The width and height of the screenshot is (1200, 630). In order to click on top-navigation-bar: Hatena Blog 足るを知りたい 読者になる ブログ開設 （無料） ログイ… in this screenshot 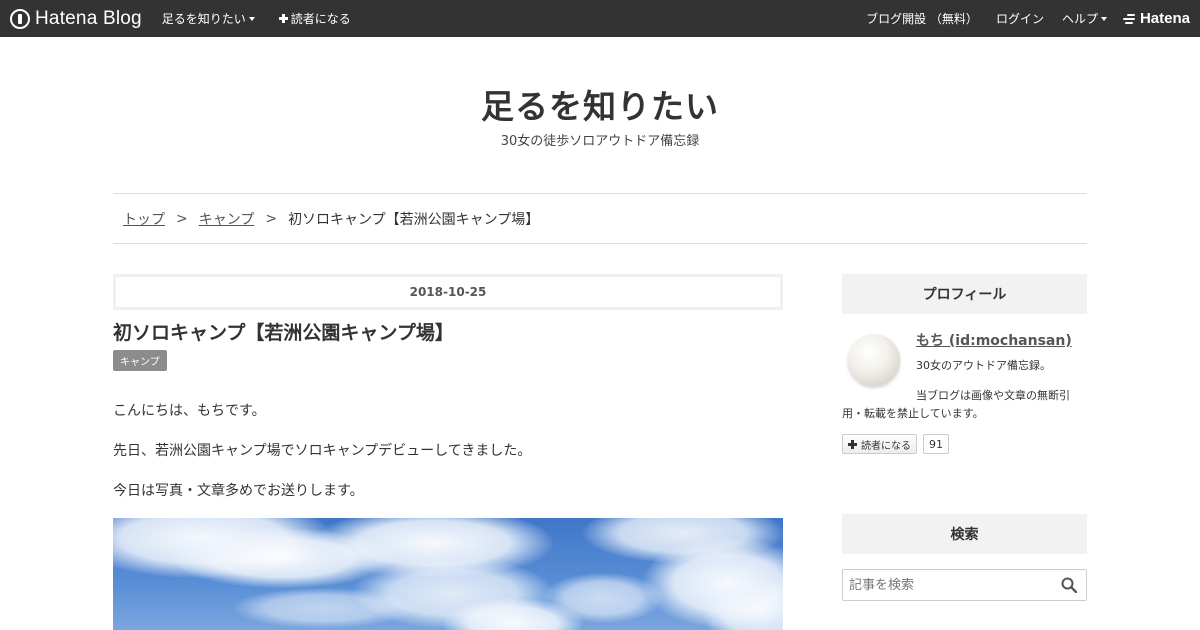, I will do `click(600, 18)`.